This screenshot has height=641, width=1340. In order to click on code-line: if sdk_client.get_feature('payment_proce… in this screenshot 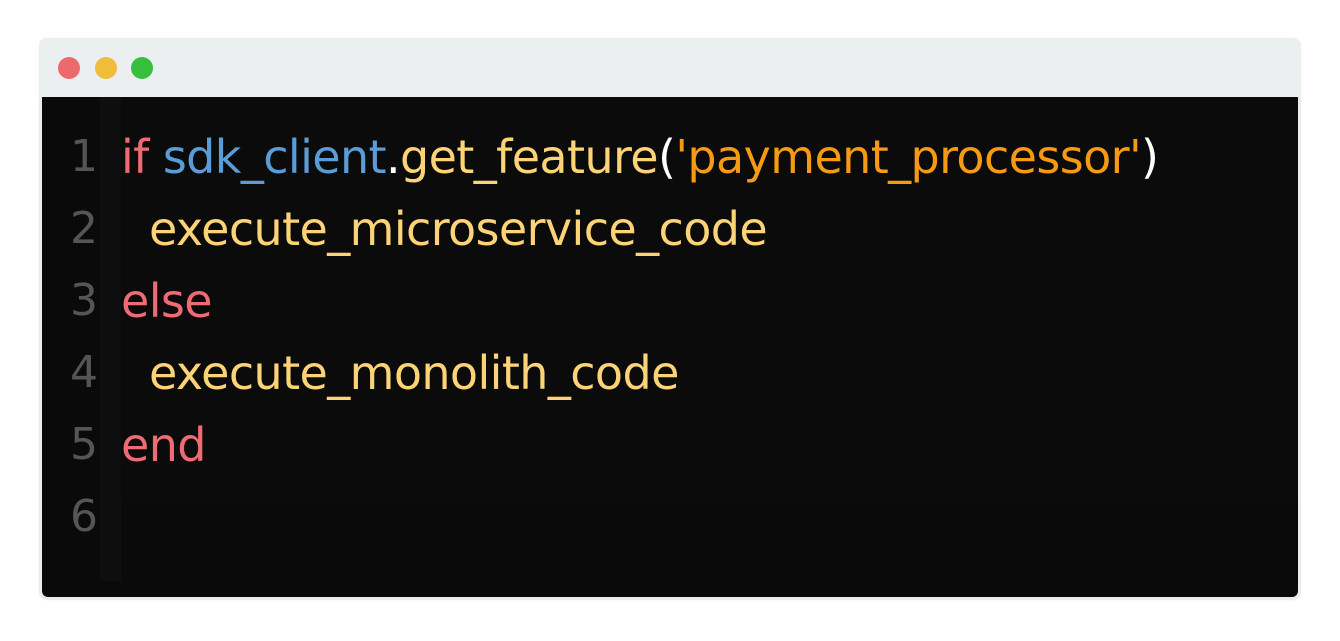, I will do `click(640, 157)`.